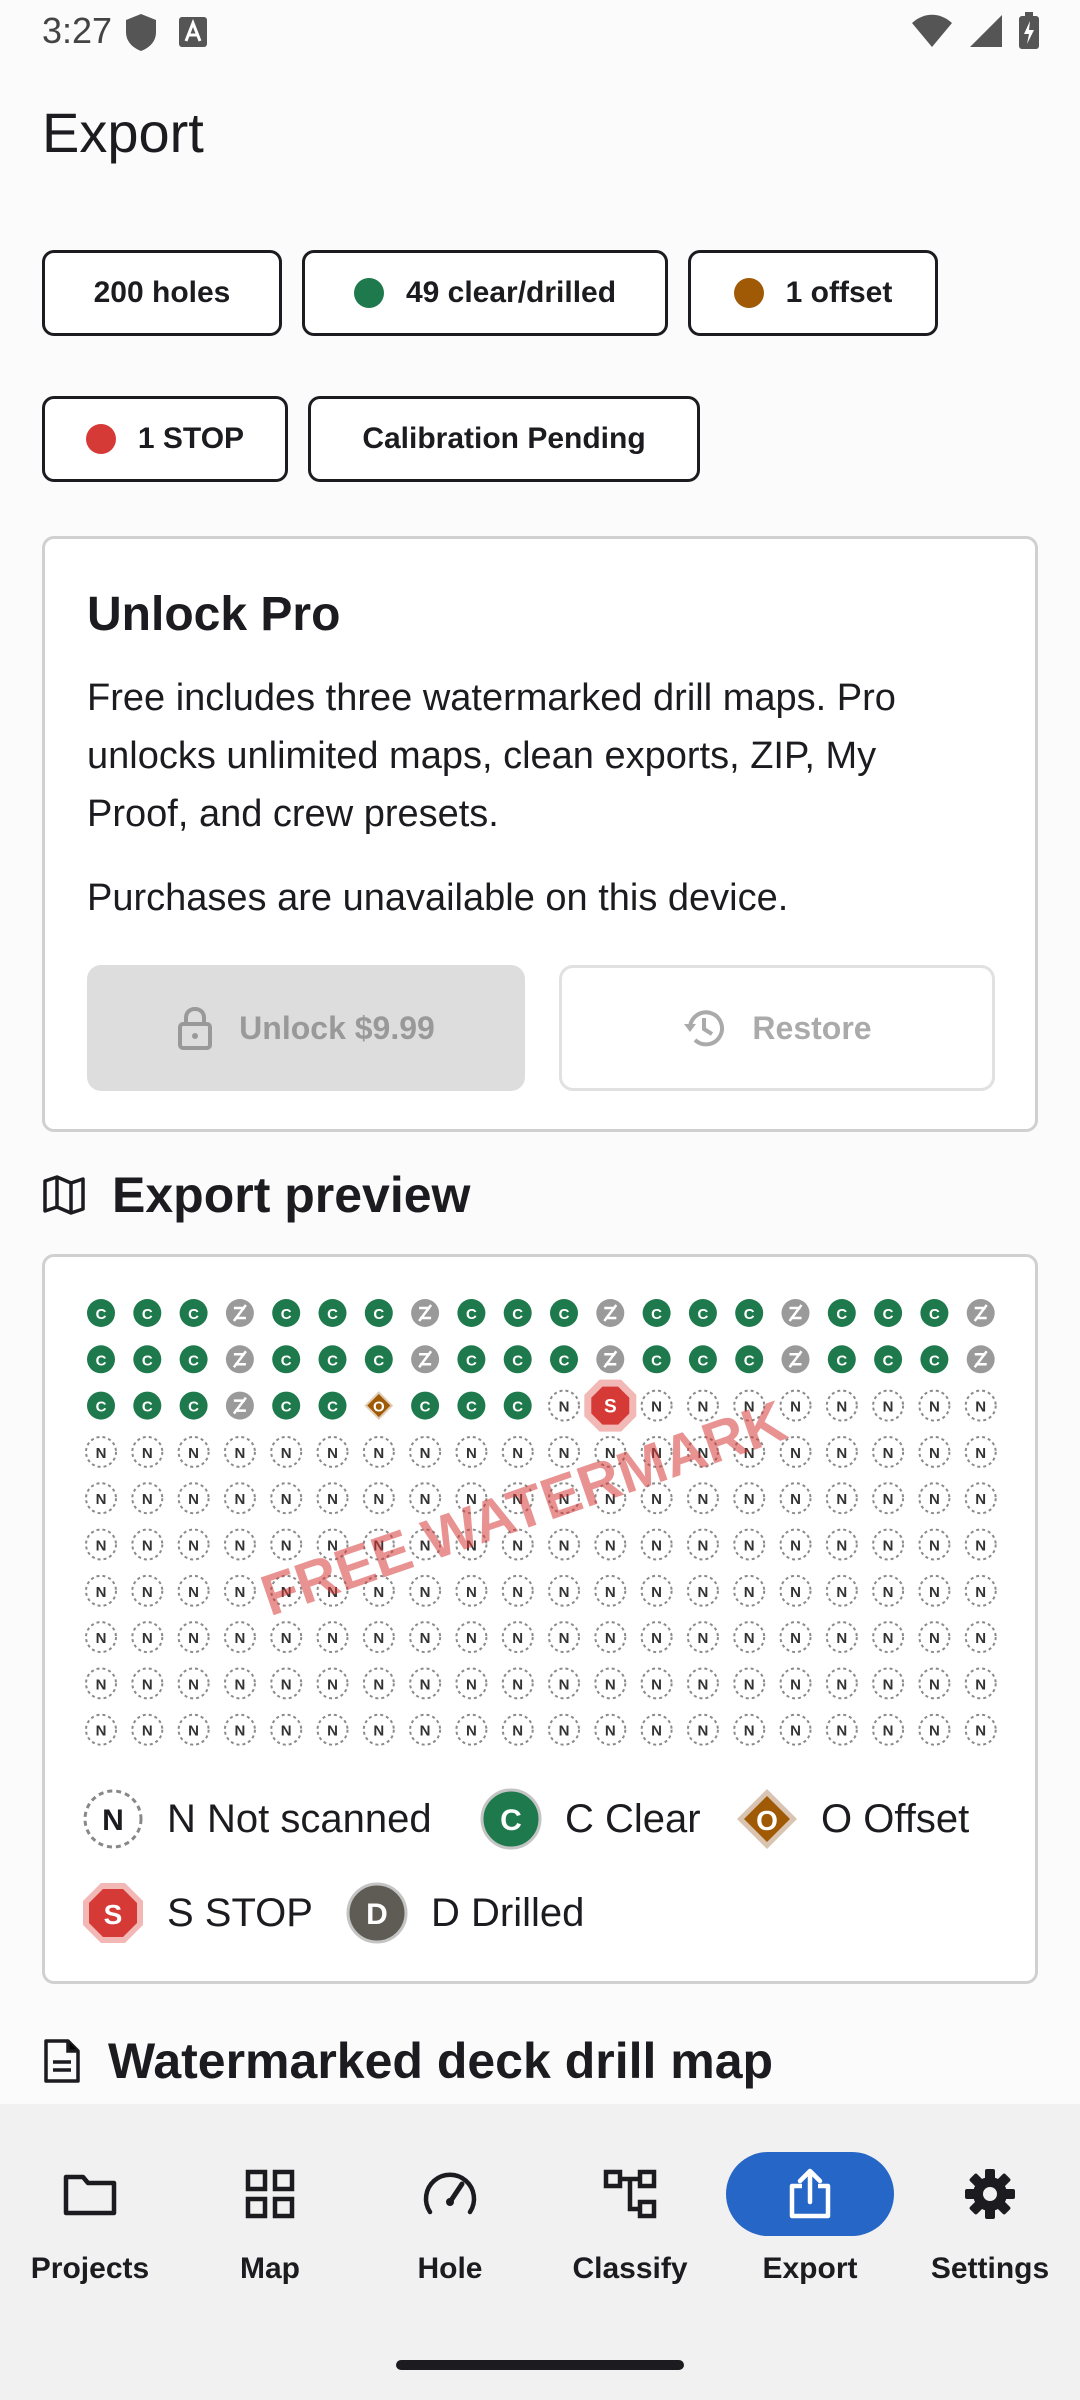 The width and height of the screenshot is (1080, 2400). What do you see at coordinates (810, 2194) in the screenshot?
I see `nav-icon-container-active` at bounding box center [810, 2194].